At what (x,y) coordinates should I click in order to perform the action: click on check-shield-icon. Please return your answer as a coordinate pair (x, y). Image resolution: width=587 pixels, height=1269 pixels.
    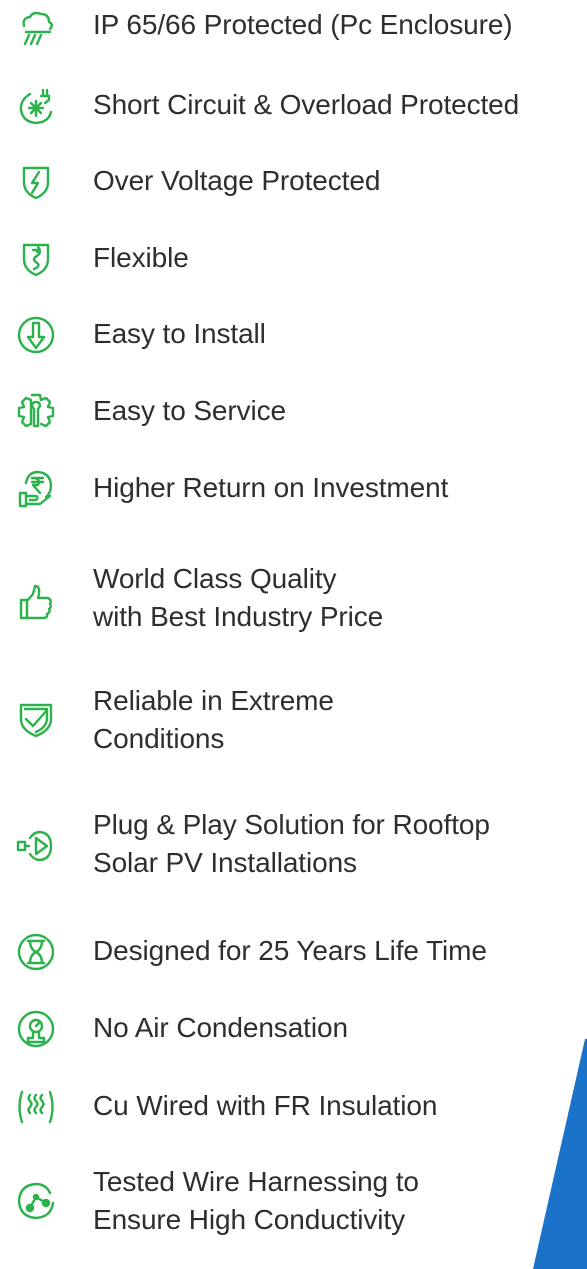
    Looking at the image, I should click on (36, 719).